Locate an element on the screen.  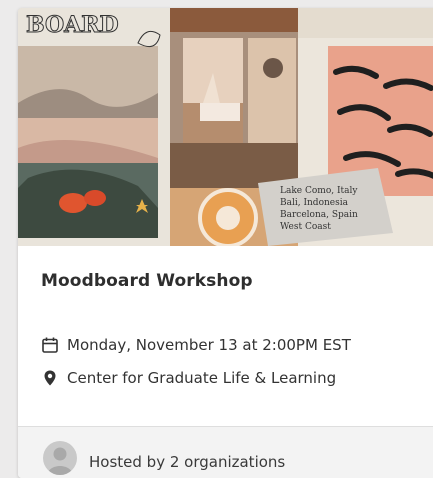
banner-board-text: BOARD is located at coordinates (72, 25).